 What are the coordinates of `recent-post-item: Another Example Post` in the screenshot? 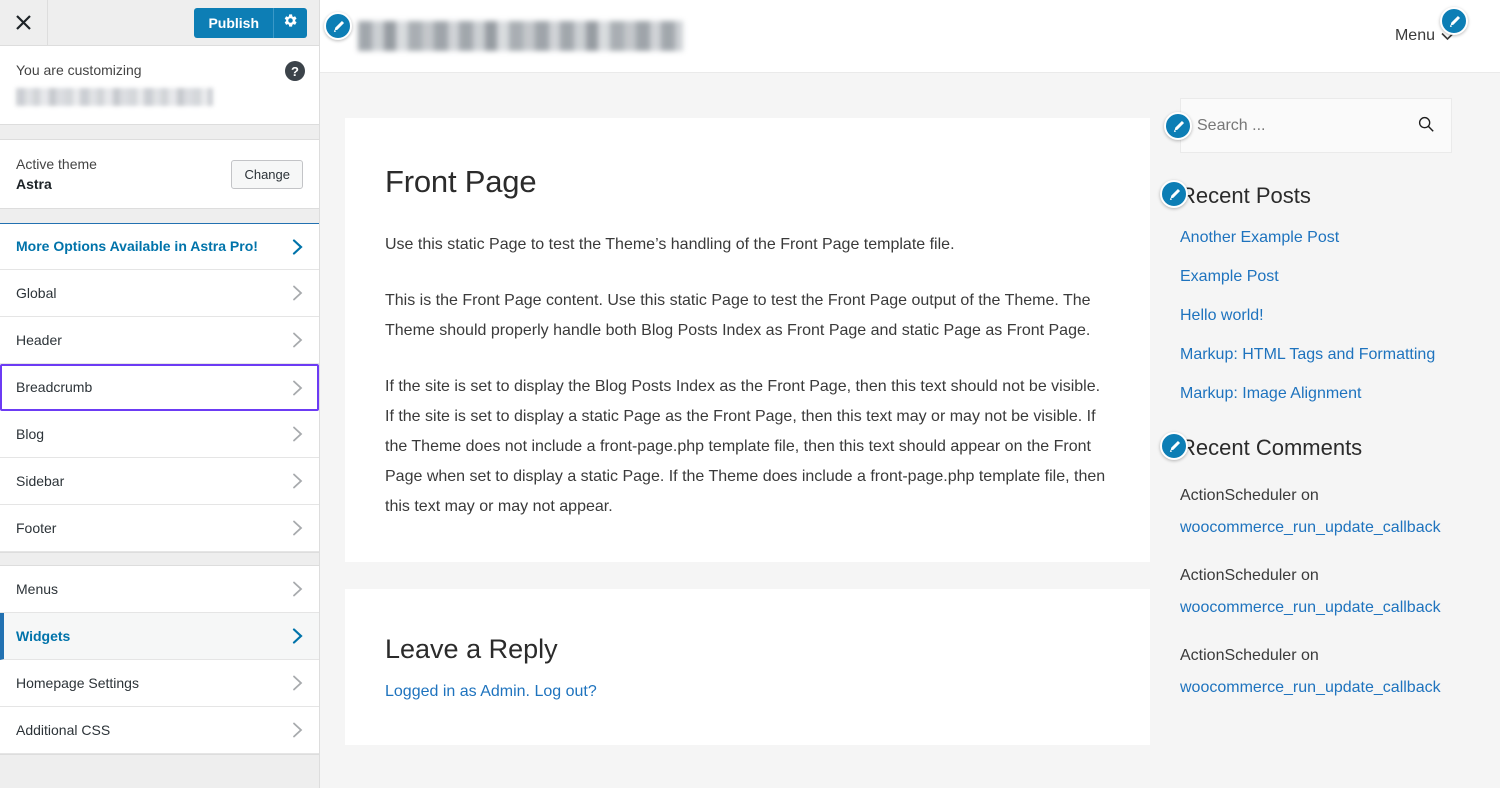 It's located at (1316, 238).